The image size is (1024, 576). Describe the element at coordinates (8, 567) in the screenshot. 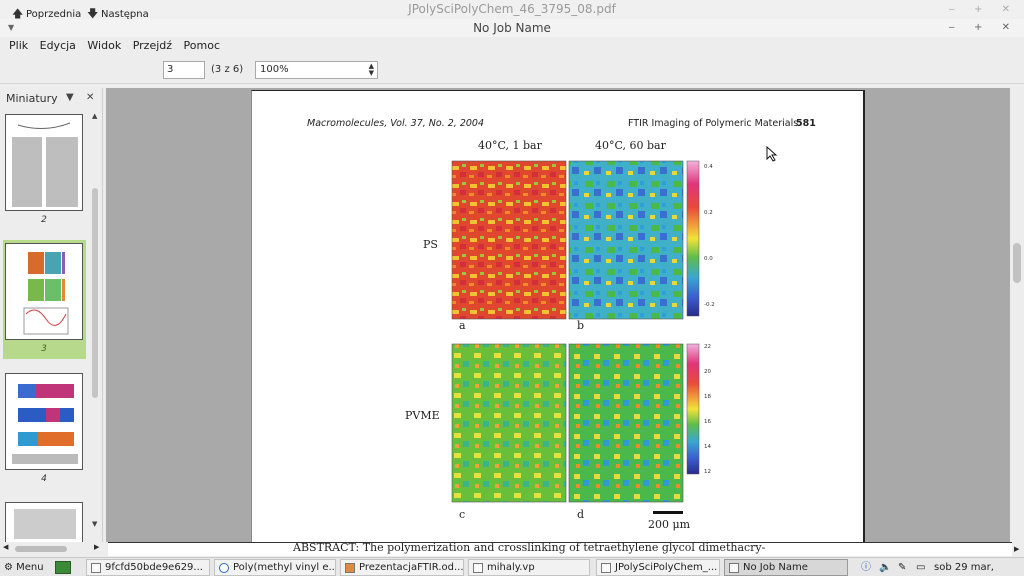

I see `gear-icon: ⚙` at that location.